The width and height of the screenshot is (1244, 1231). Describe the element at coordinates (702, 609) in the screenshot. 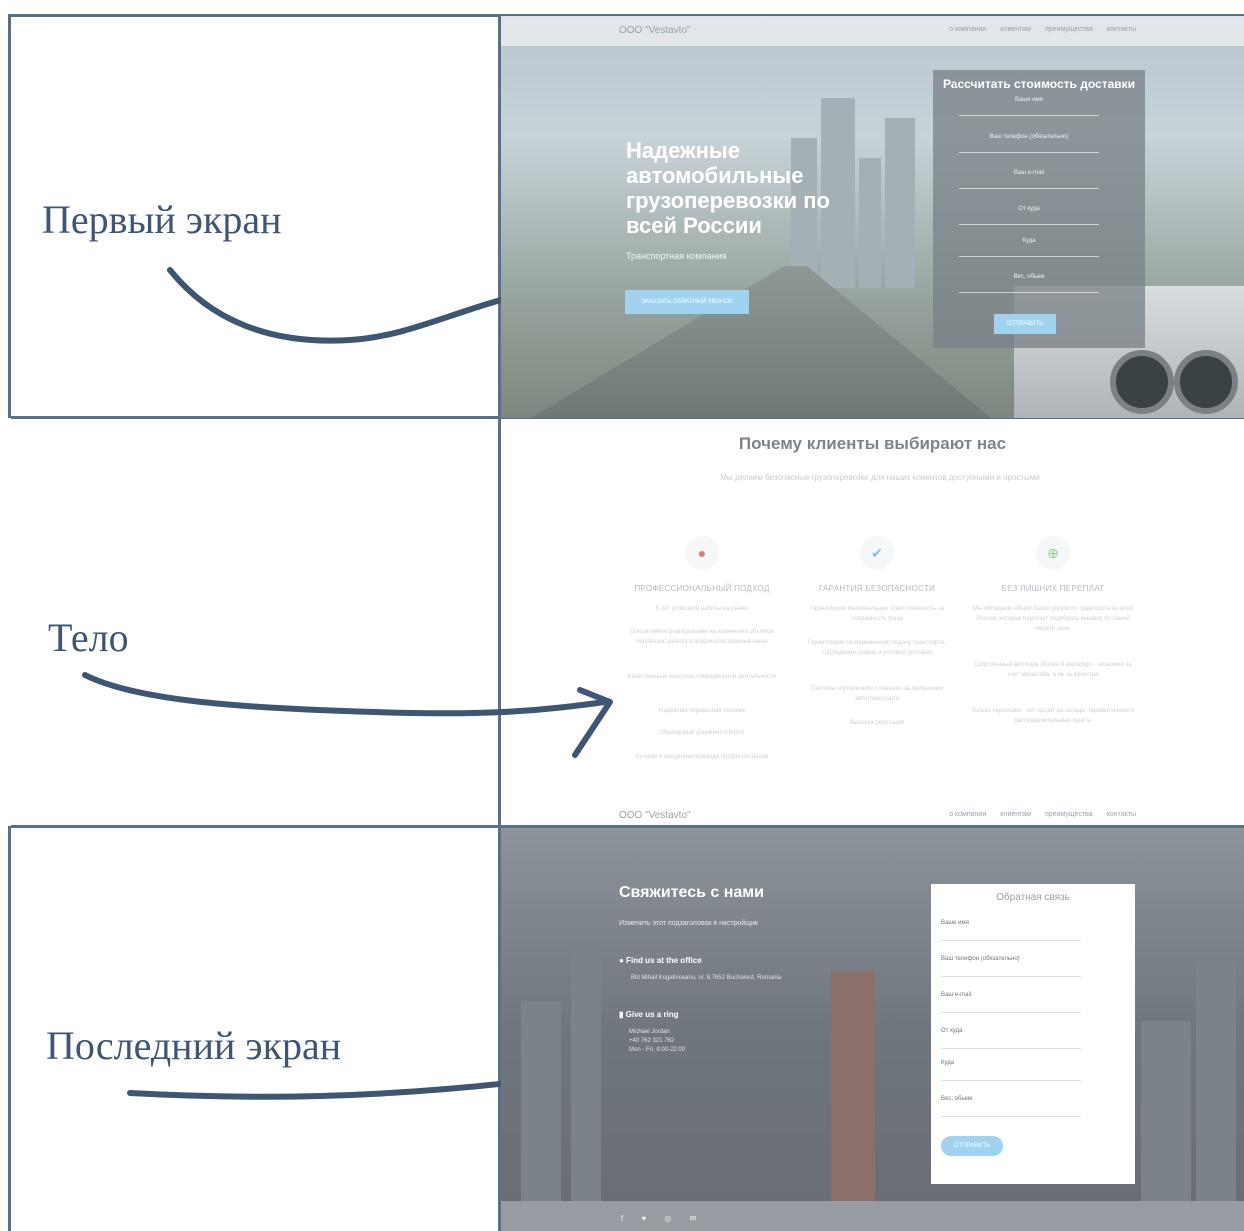

I see `feature-line: 5 лет успешной работы на рынке` at that location.